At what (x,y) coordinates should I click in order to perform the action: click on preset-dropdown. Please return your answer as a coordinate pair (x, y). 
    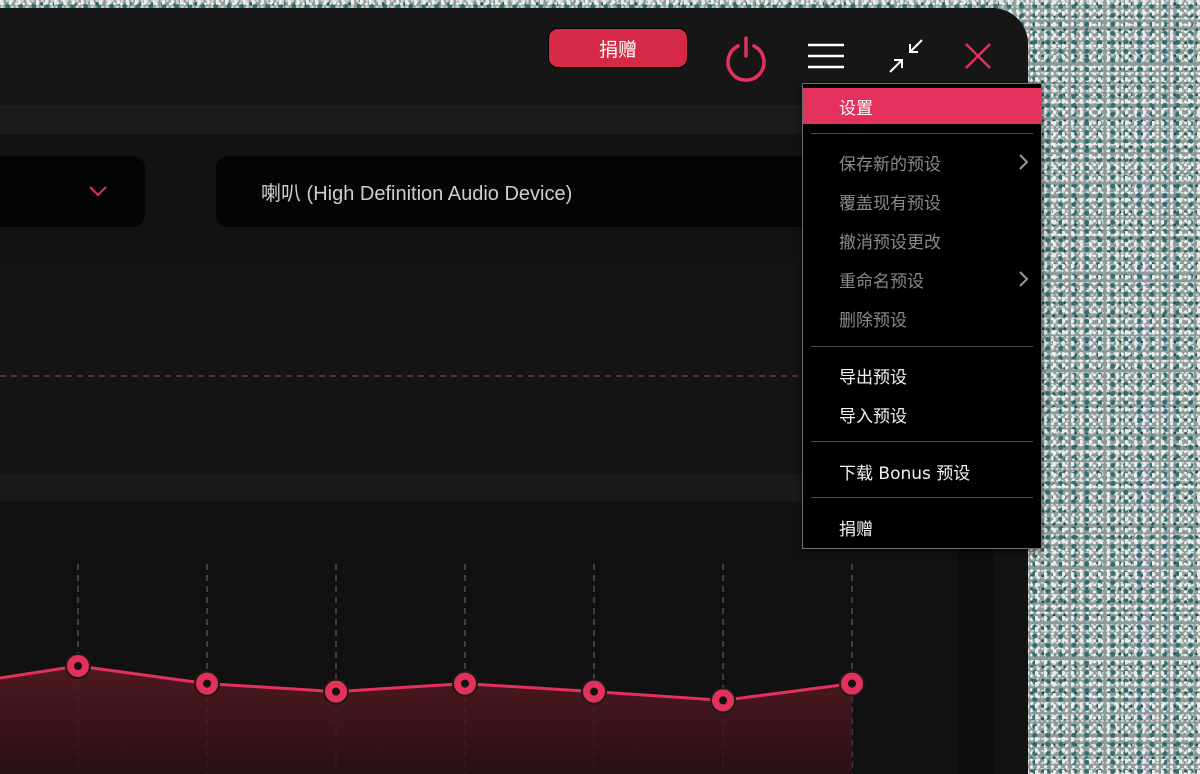
    Looking at the image, I should click on (72, 191).